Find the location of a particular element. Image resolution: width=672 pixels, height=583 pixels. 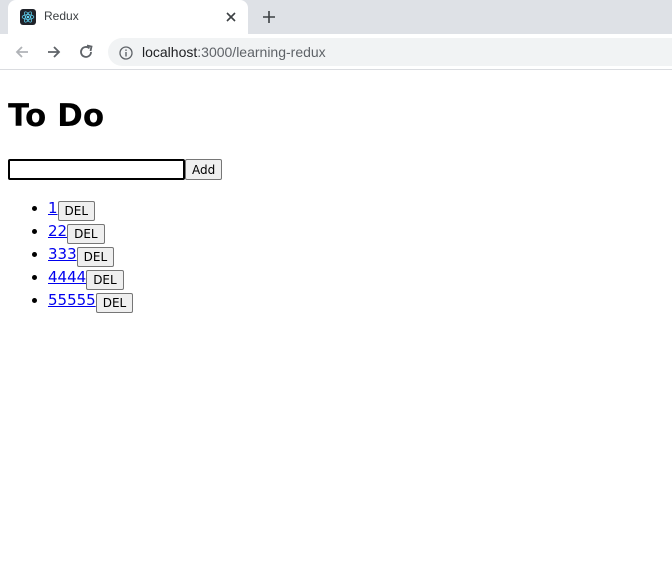

info-icon is located at coordinates (126, 52).